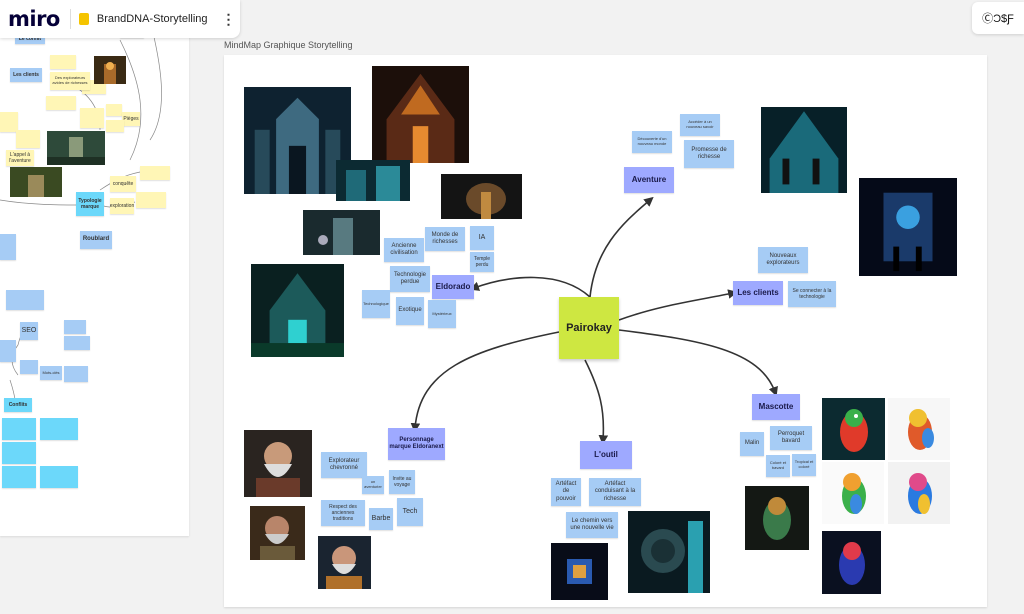 The image size is (1024, 614). What do you see at coordinates (51, 373) in the screenshot?
I see `left-note-mots: Mots-clés` at bounding box center [51, 373].